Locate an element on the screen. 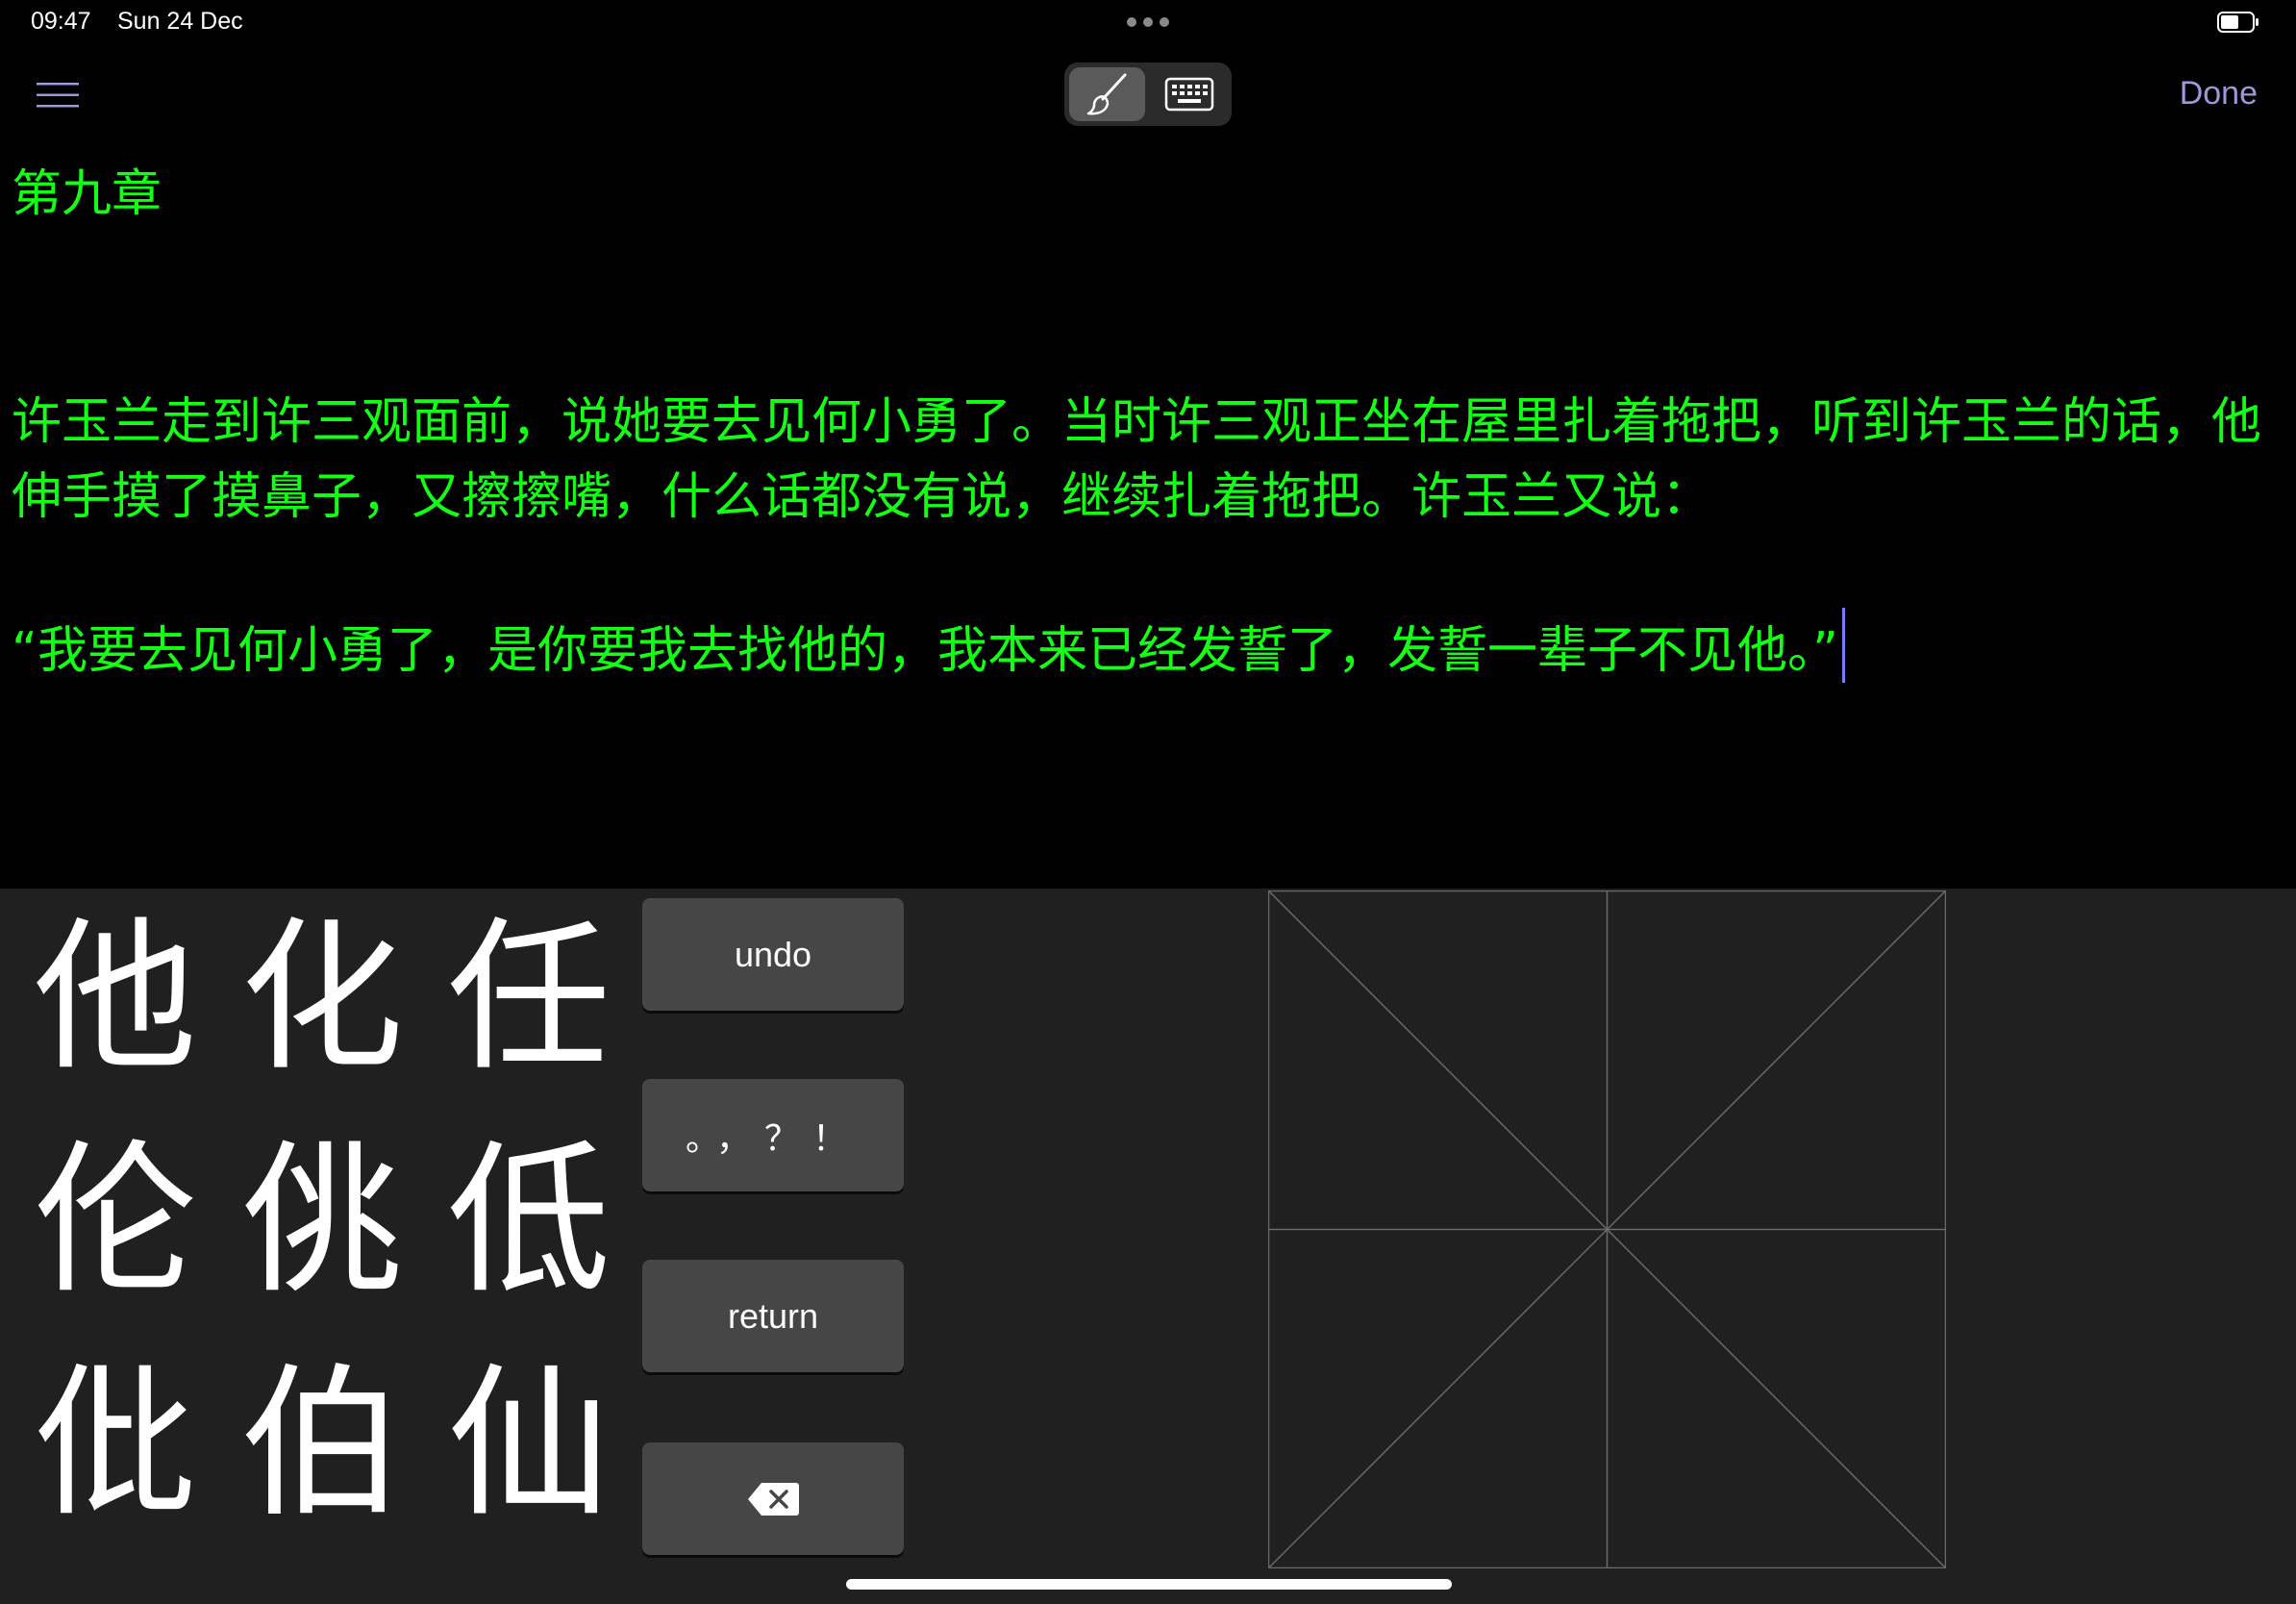 The height and width of the screenshot is (1604, 2296). chapter-title: 第九章 is located at coordinates (87, 194).